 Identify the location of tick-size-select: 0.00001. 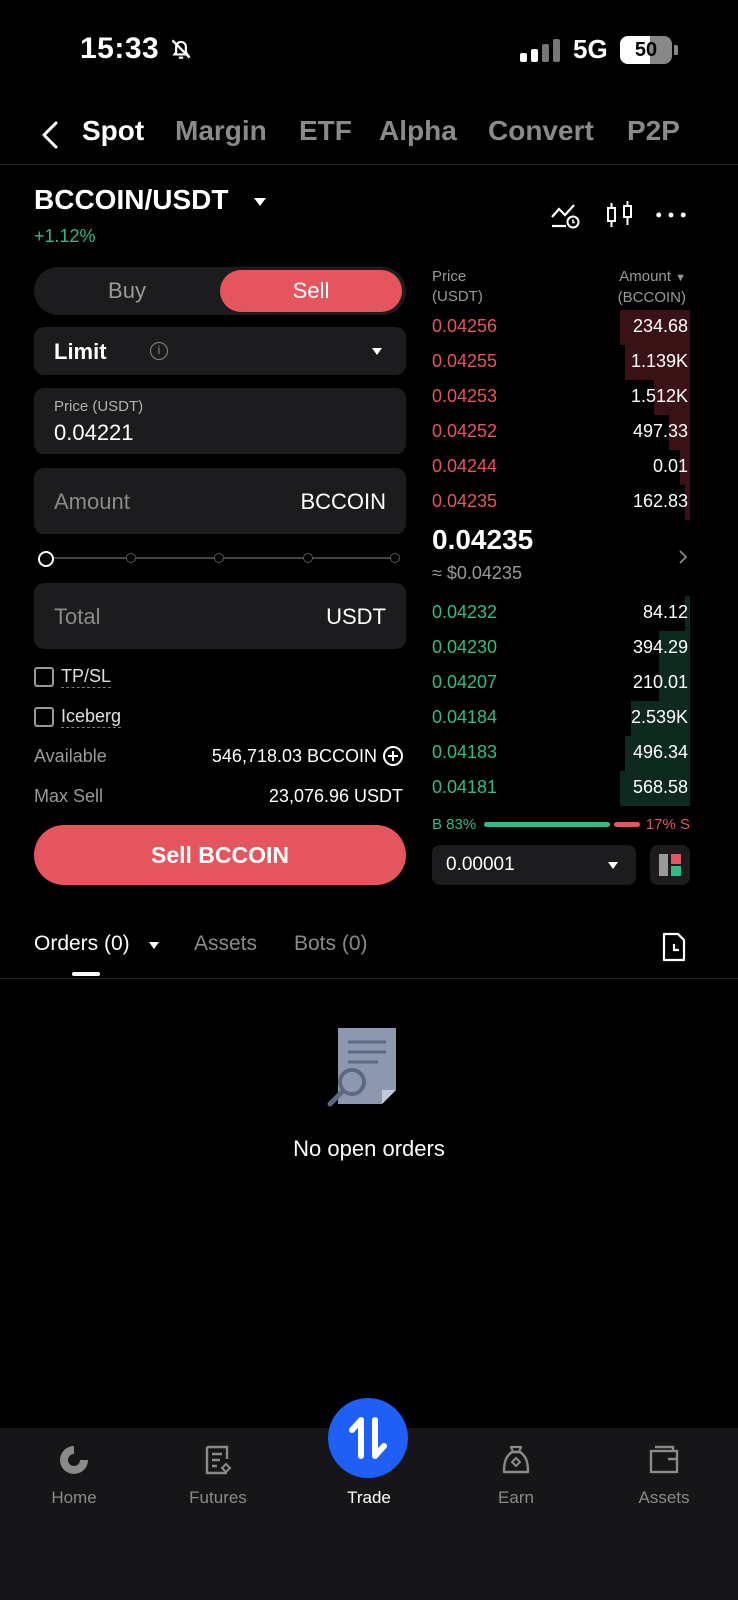
(534, 865).